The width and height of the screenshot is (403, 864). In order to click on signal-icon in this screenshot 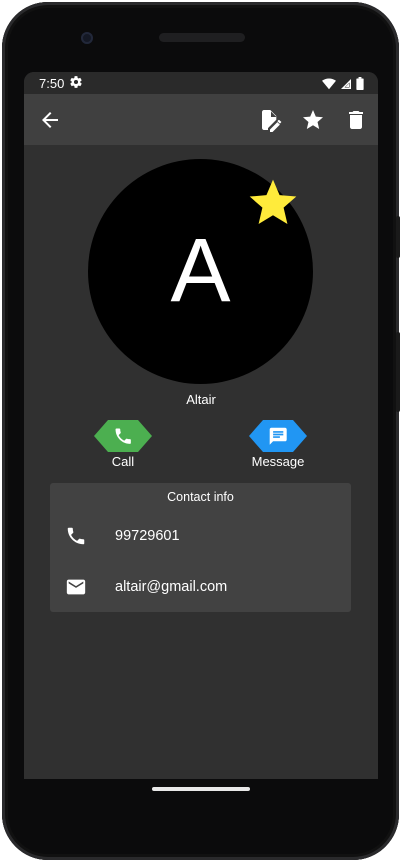, I will do `click(346, 83)`.